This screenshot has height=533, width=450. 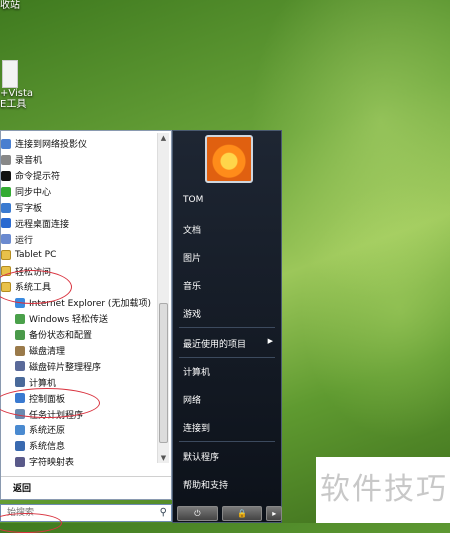 I want to click on program-item: 磁盘碎片整理程序, so click(x=80, y=366).